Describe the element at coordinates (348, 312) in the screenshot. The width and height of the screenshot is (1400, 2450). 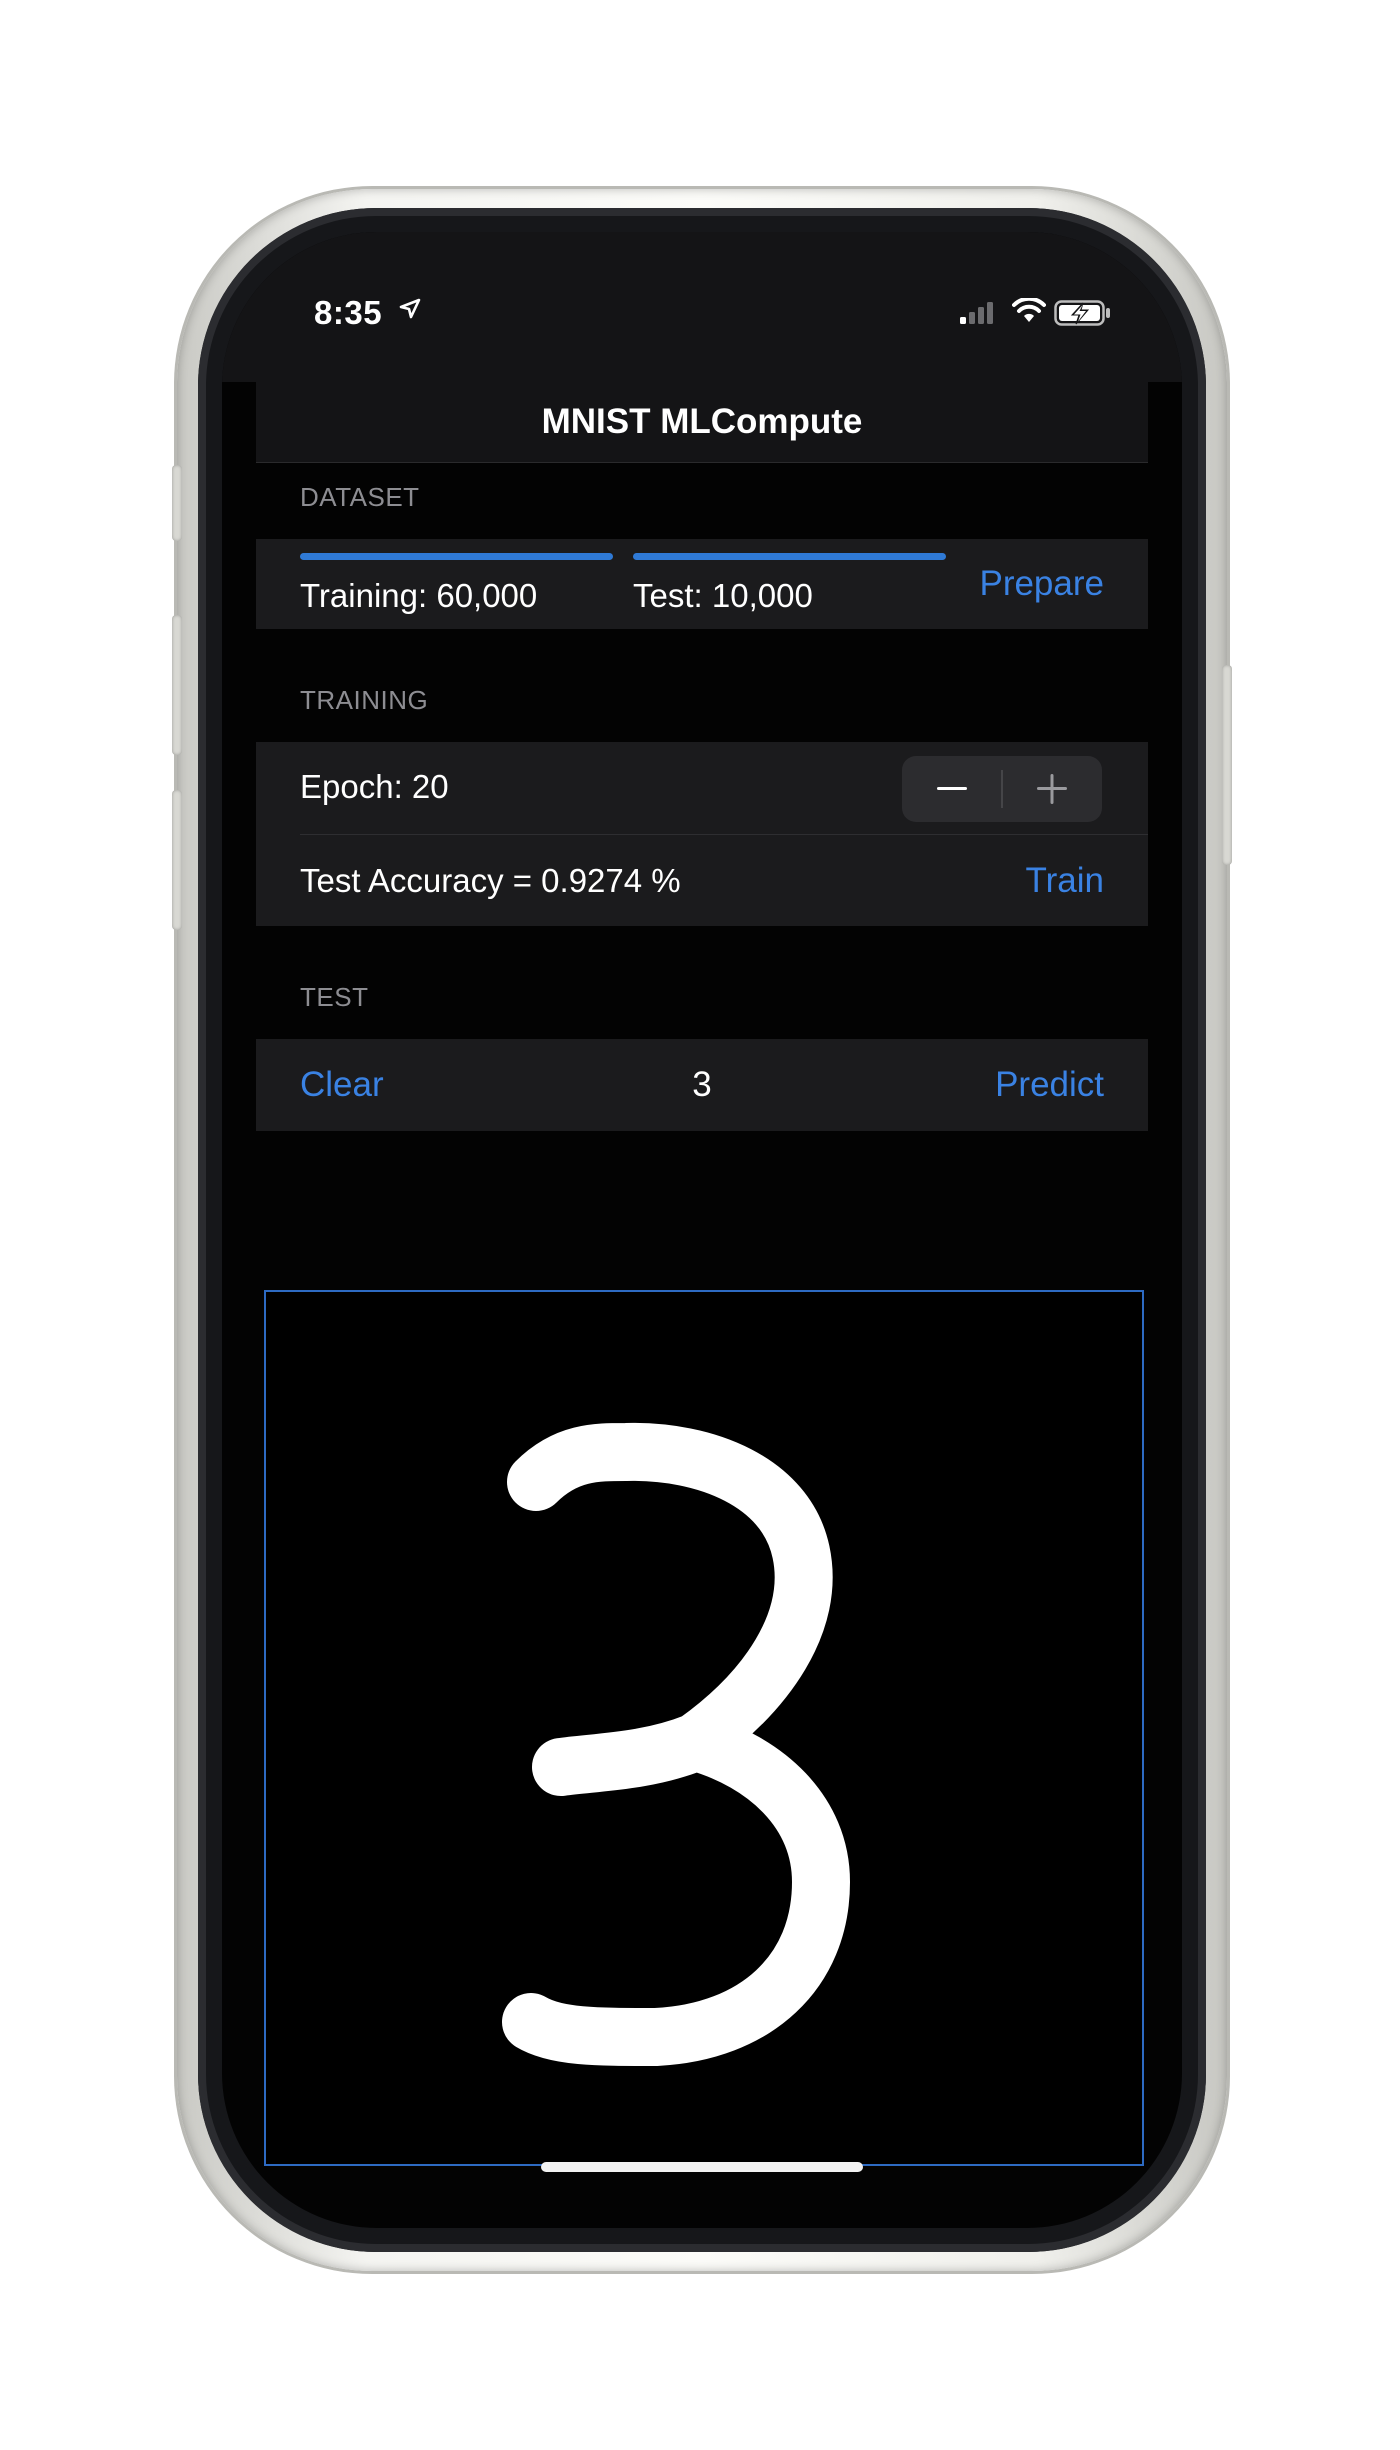
I see `status-time: 8:35` at that location.